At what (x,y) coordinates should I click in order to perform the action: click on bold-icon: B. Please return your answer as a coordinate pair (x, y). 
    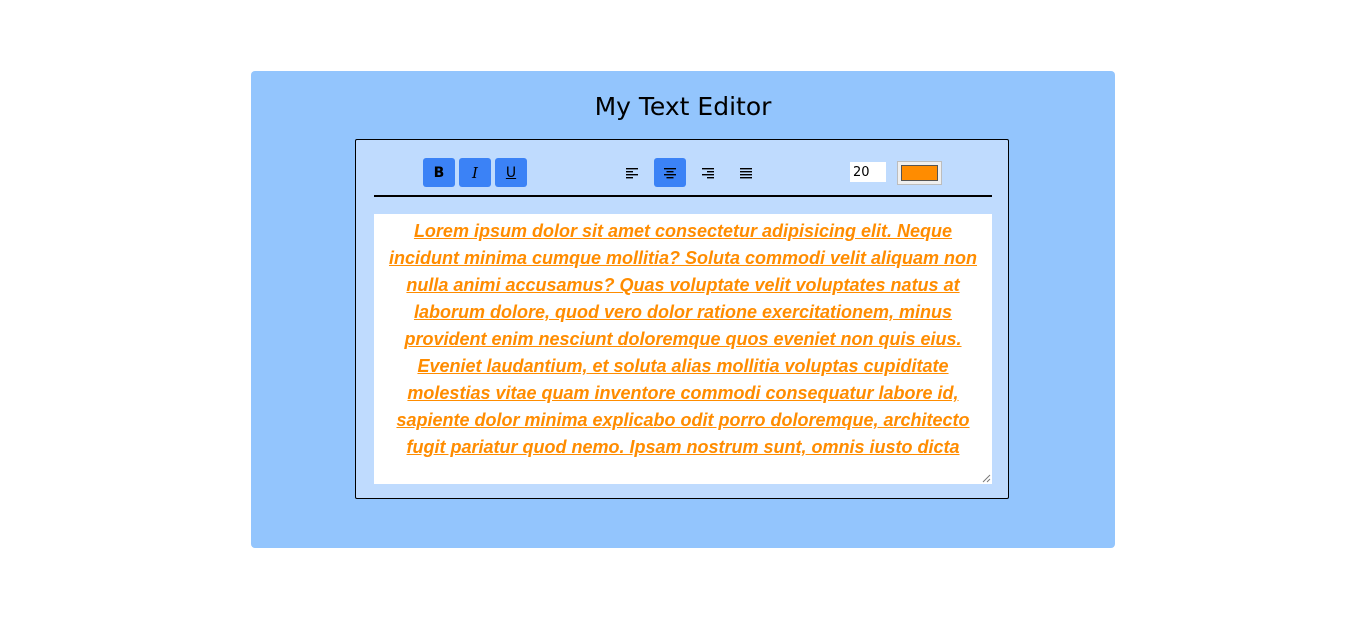
    Looking at the image, I should click on (439, 172).